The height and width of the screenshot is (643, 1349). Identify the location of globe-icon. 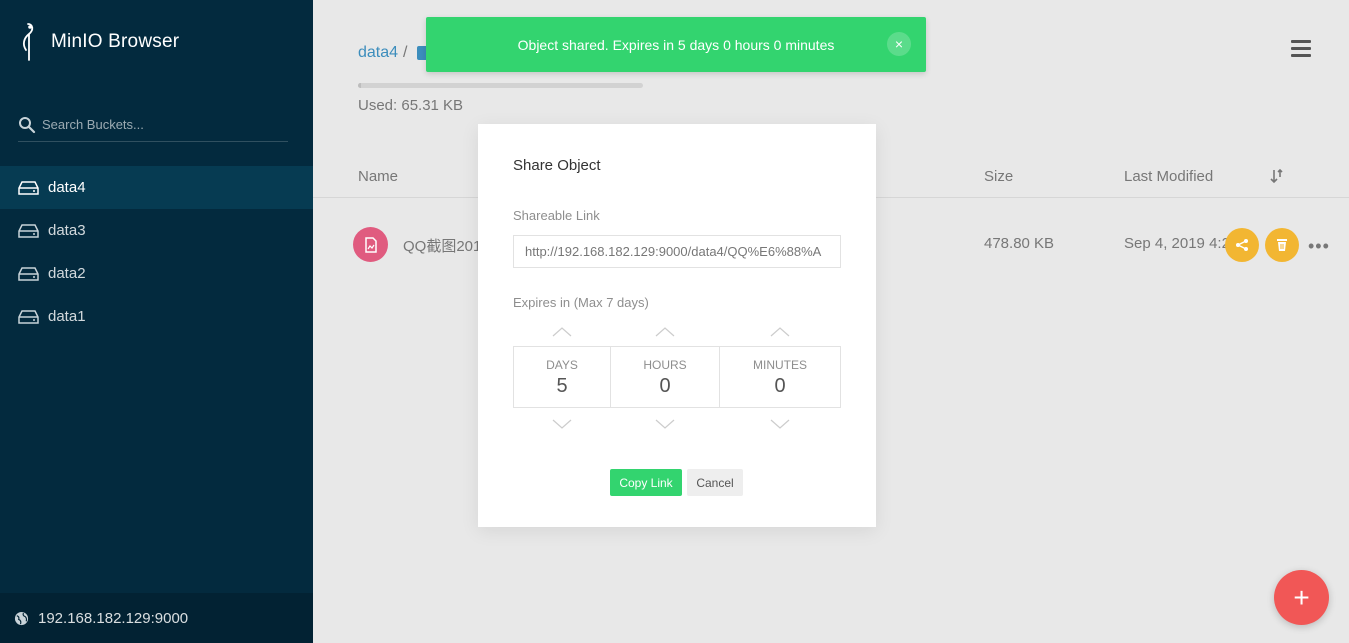
(21, 618).